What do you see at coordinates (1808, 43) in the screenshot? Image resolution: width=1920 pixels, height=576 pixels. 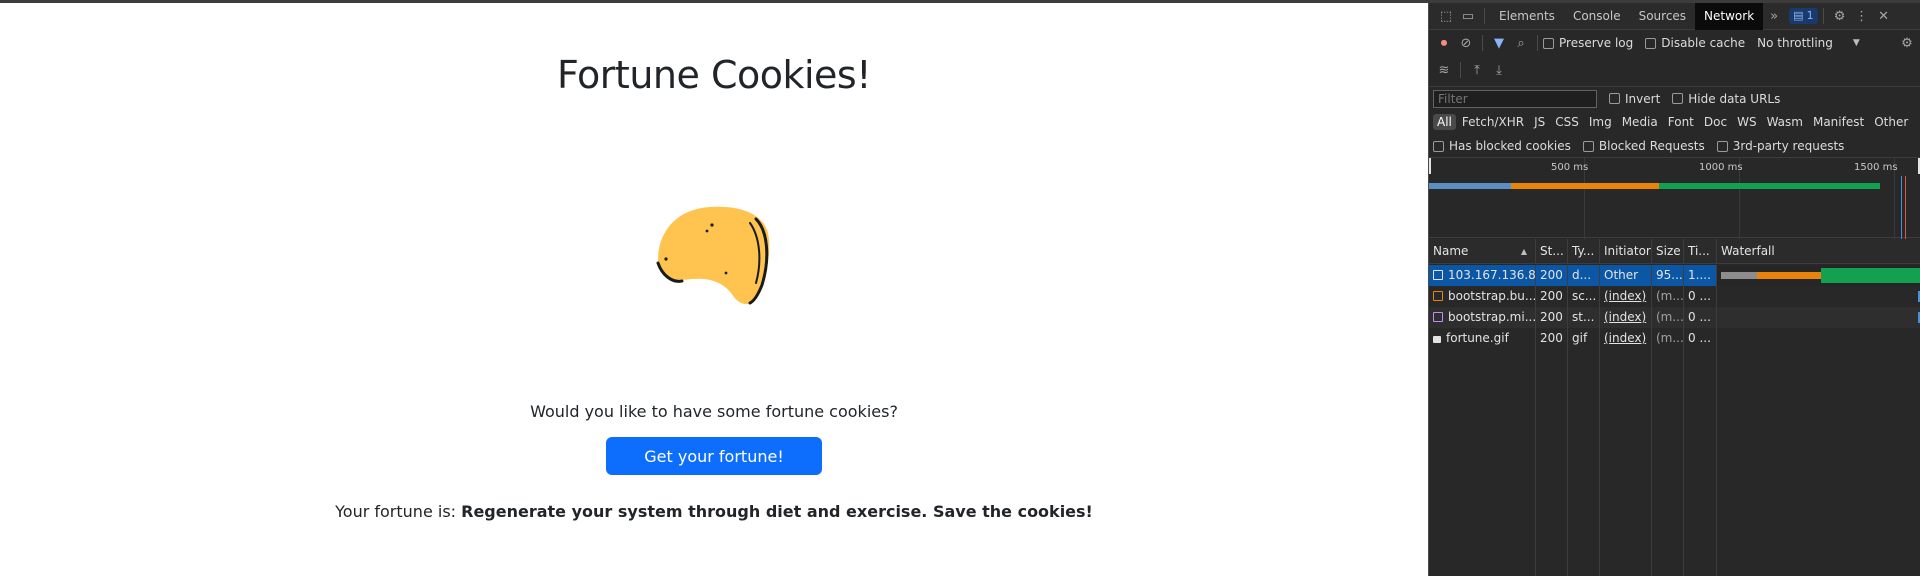 I see `throttling-select: No throttling ▼` at bounding box center [1808, 43].